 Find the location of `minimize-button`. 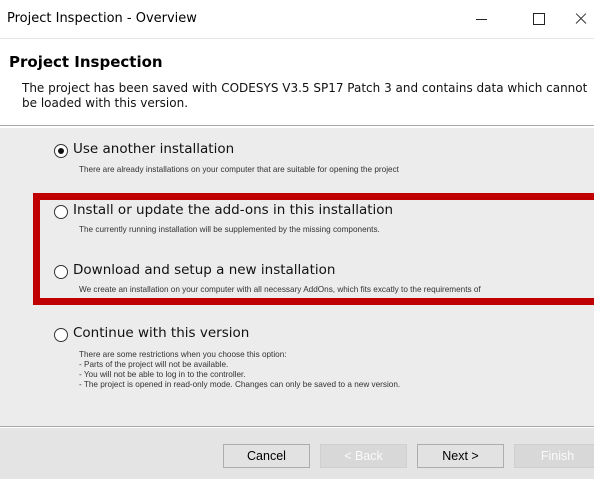

minimize-button is located at coordinates (481, 19).